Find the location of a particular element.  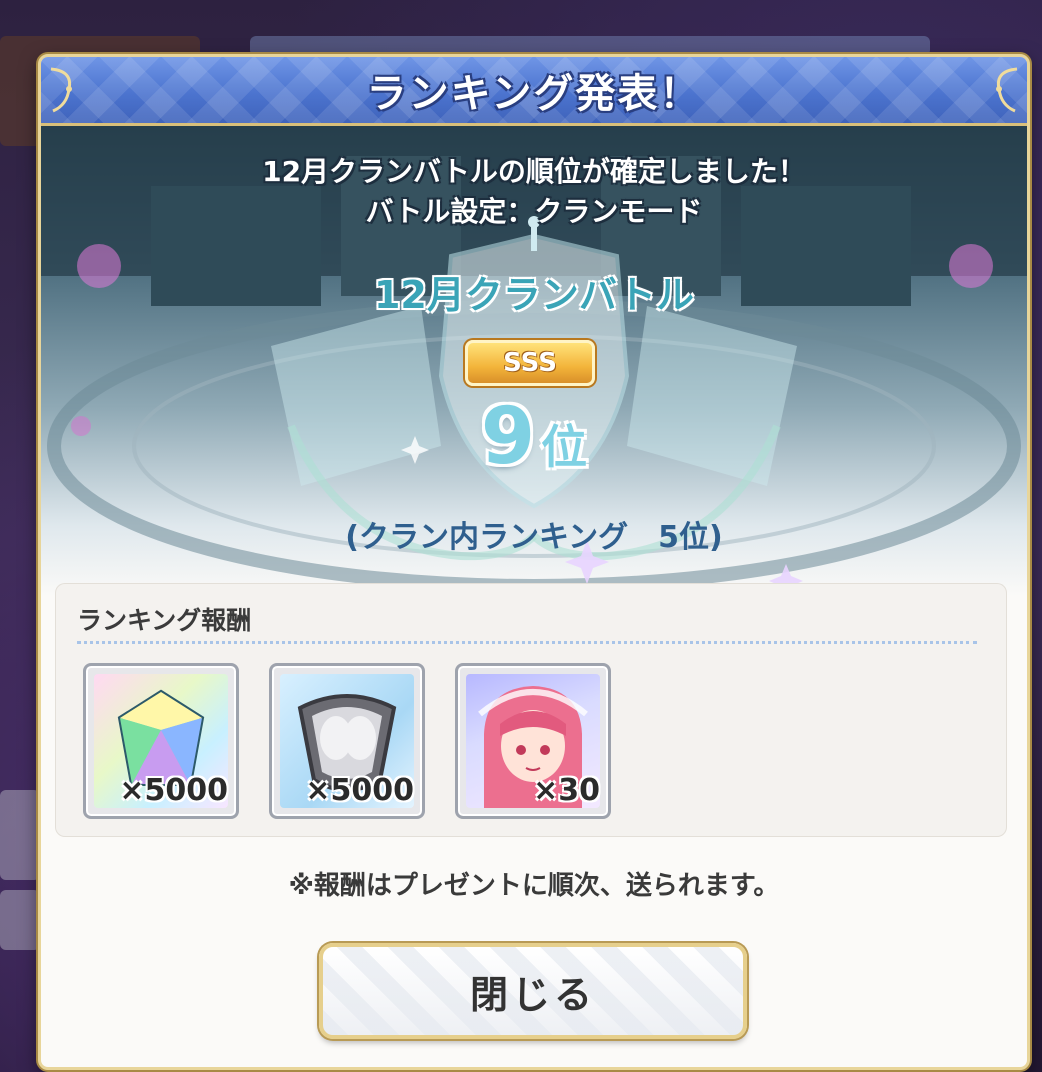

reward-title: ランキング報酬 is located at coordinates (164, 620).